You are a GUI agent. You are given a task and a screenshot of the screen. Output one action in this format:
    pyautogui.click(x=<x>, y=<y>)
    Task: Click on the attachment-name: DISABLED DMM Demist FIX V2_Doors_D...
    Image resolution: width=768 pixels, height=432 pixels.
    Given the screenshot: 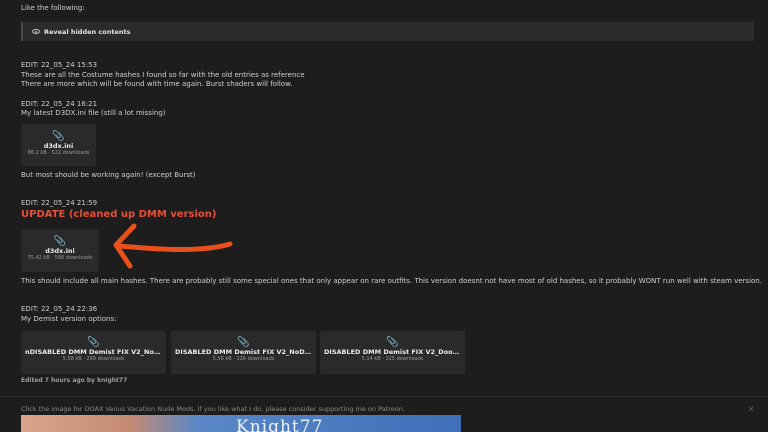 What is the action you would take?
    pyautogui.click(x=394, y=352)
    